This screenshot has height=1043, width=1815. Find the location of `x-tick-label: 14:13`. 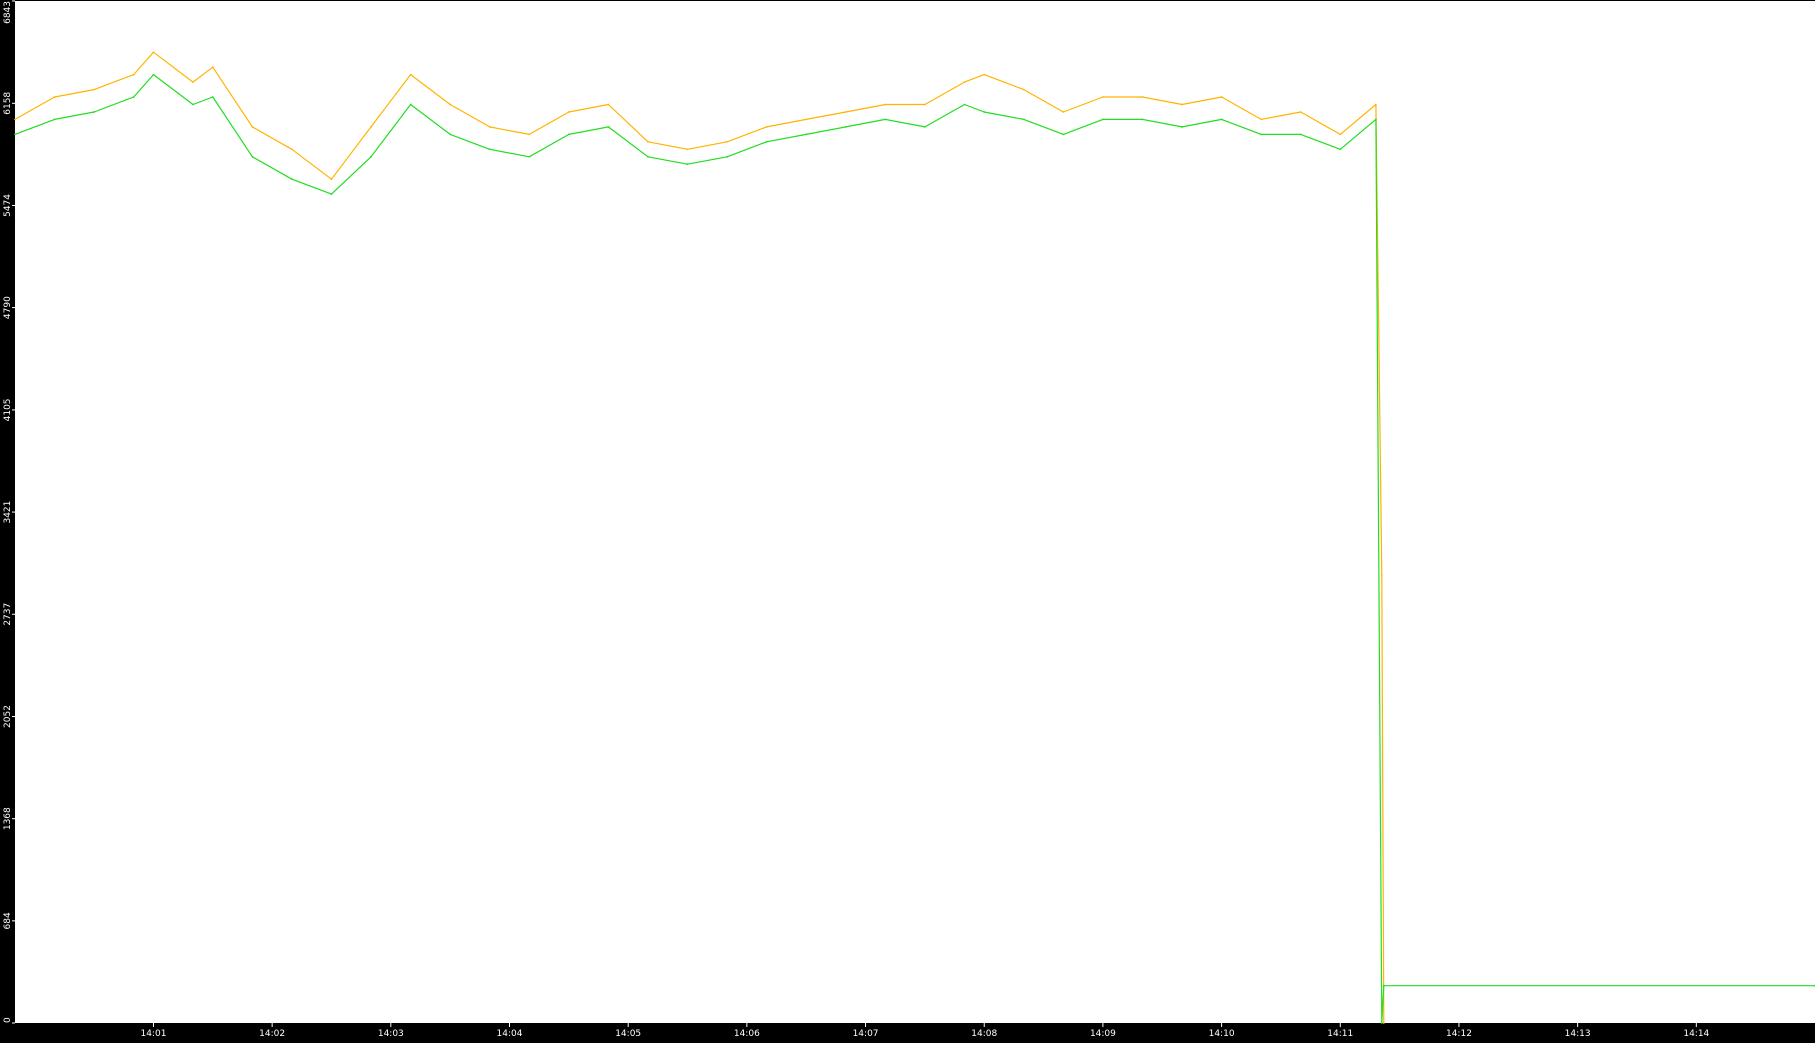

x-tick-label: 14:13 is located at coordinates (1578, 1034).